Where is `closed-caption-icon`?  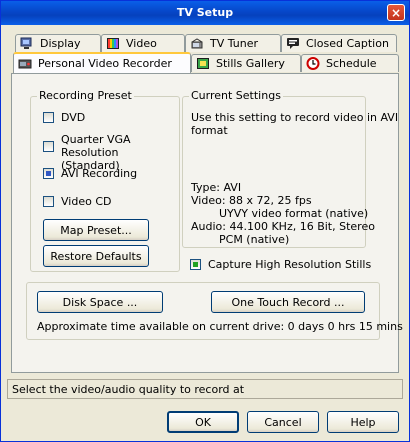
closed-caption-icon is located at coordinates (293, 43).